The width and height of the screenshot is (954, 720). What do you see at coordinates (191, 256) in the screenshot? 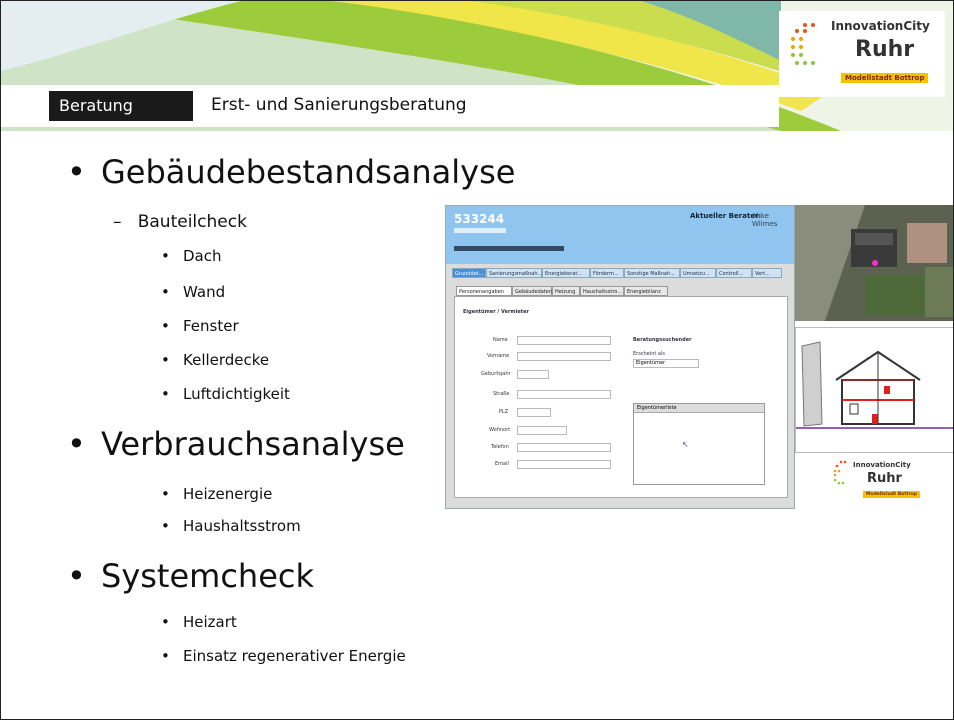
I see `list-item: • Dach` at bounding box center [191, 256].